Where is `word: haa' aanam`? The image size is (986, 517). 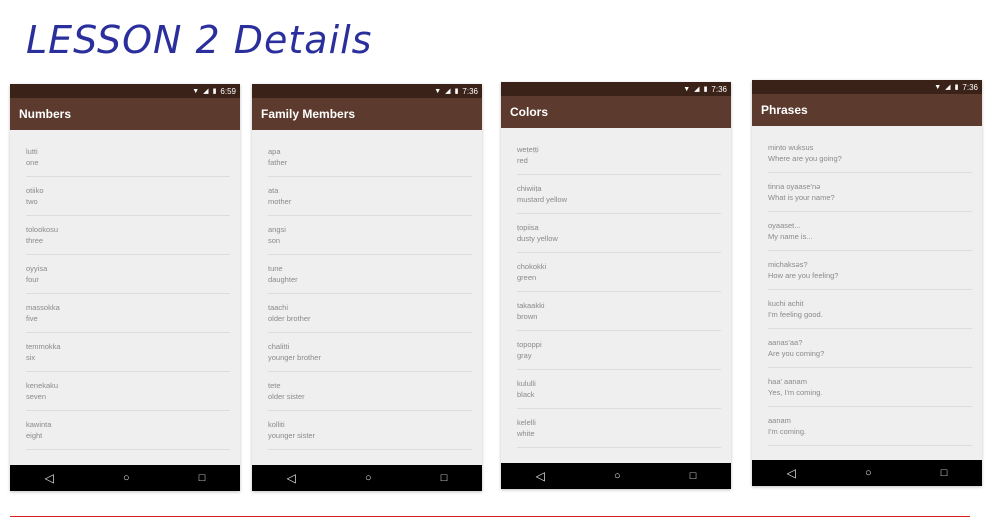
word: haa' aanam is located at coordinates (787, 381).